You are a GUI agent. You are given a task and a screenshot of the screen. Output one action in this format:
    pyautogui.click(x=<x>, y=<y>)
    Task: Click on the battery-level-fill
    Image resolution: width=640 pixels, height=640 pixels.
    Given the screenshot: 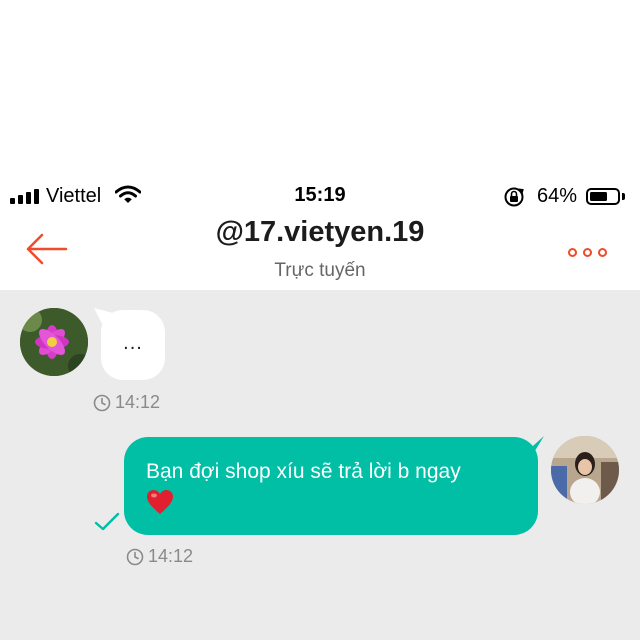 What is the action you would take?
    pyautogui.click(x=598, y=196)
    